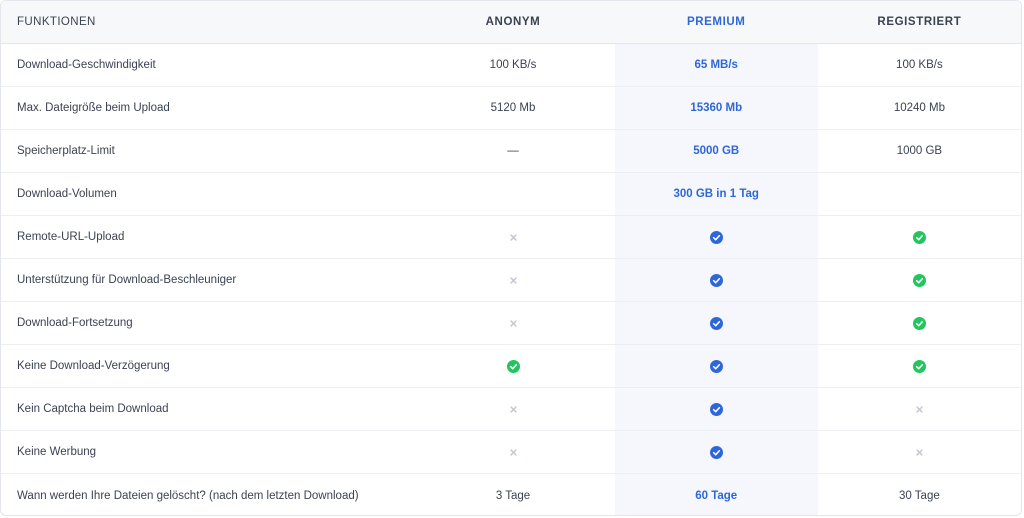 Image resolution: width=1024 pixels, height=518 pixels. What do you see at coordinates (57, 452) in the screenshot?
I see `feature-label: Keine Werbung` at bounding box center [57, 452].